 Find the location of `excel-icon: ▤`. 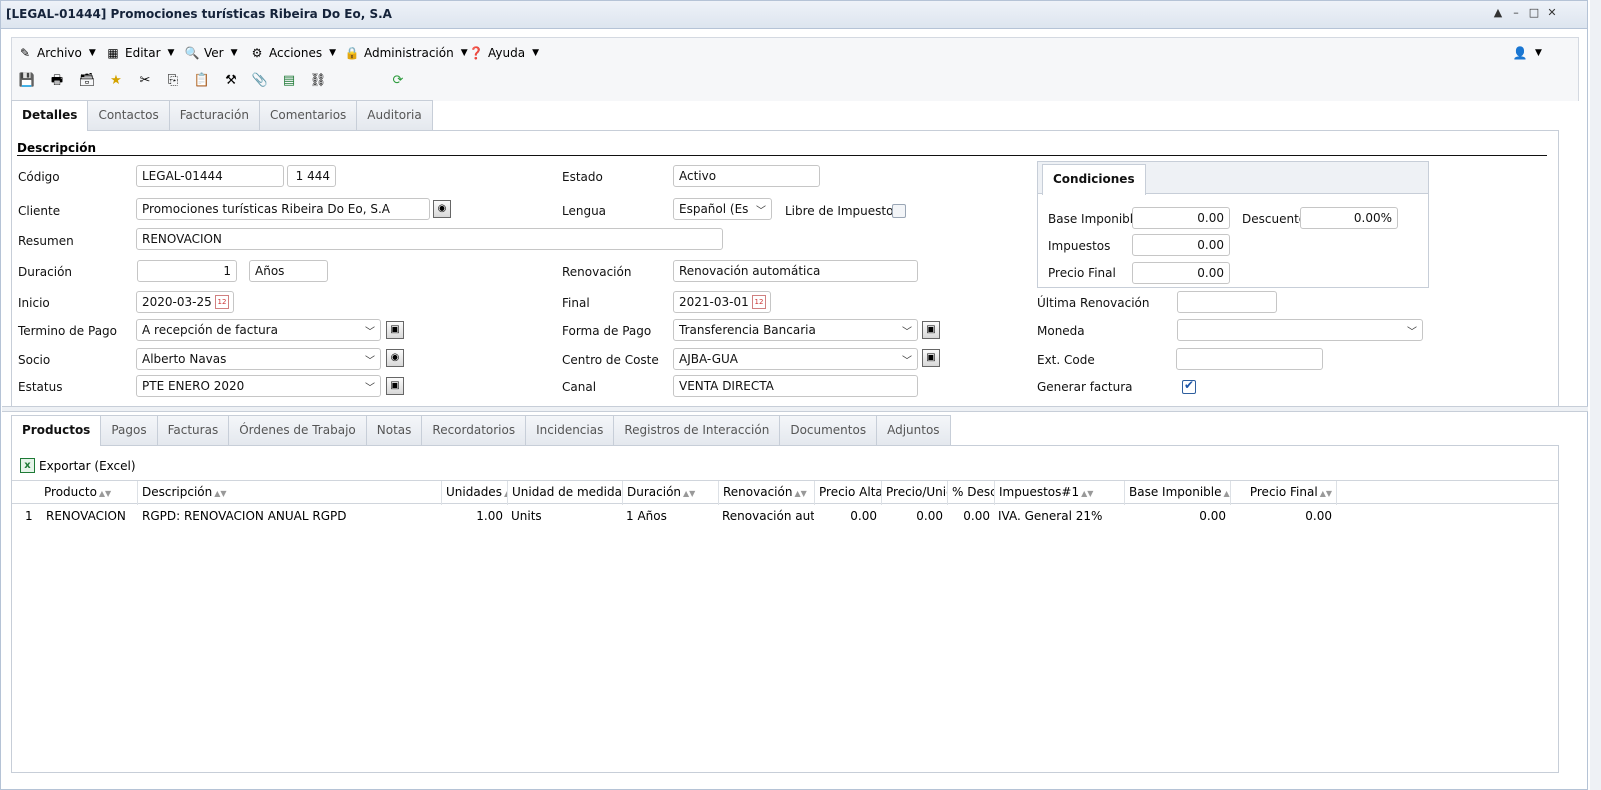

excel-icon: ▤ is located at coordinates (289, 81).